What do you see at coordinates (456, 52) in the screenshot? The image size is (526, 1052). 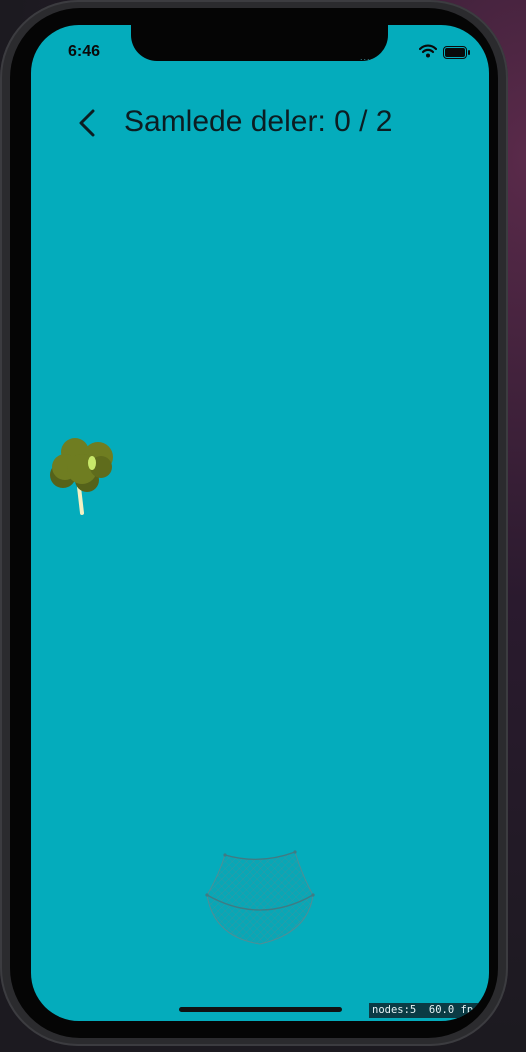 I see `battery-icon` at bounding box center [456, 52].